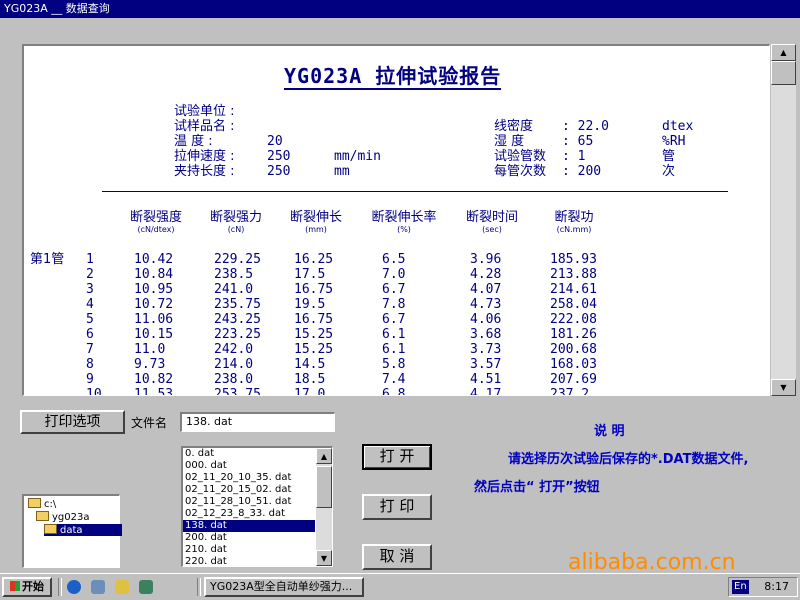  What do you see at coordinates (404, 229) in the screenshot?
I see `column-unit: (%)` at bounding box center [404, 229].